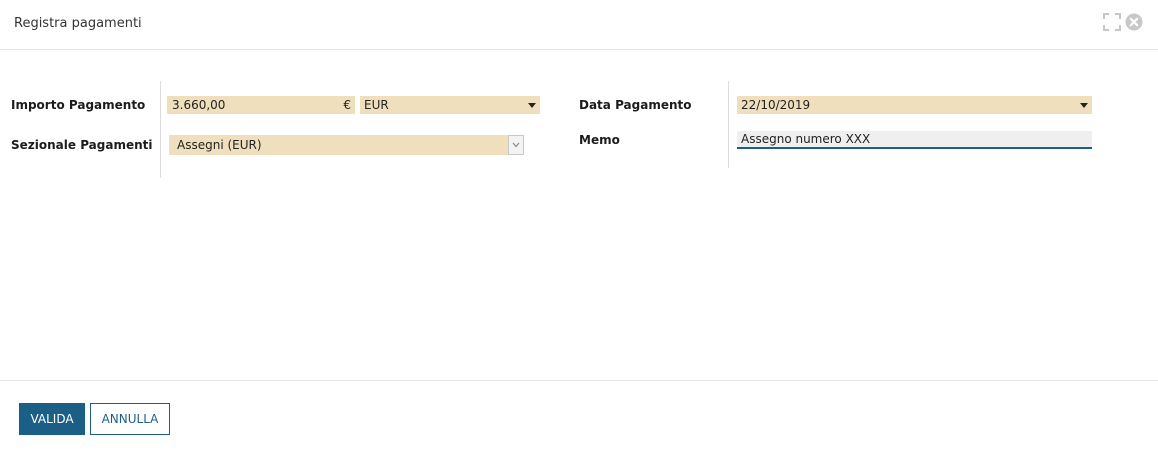 The height and width of the screenshot is (456, 1158). What do you see at coordinates (776, 105) in the screenshot?
I see `payment-date-value: 22/10/2019` at bounding box center [776, 105].